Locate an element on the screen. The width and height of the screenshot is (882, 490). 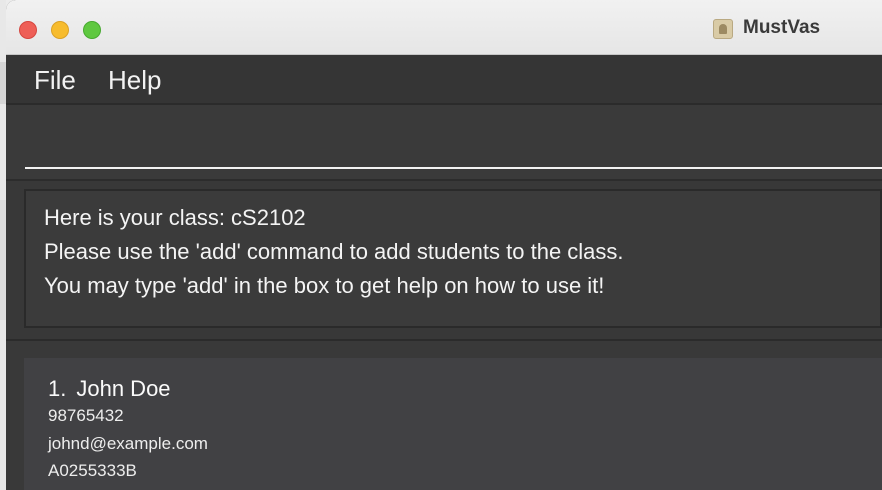
student-email: johnd@example.com is located at coordinates (128, 443).